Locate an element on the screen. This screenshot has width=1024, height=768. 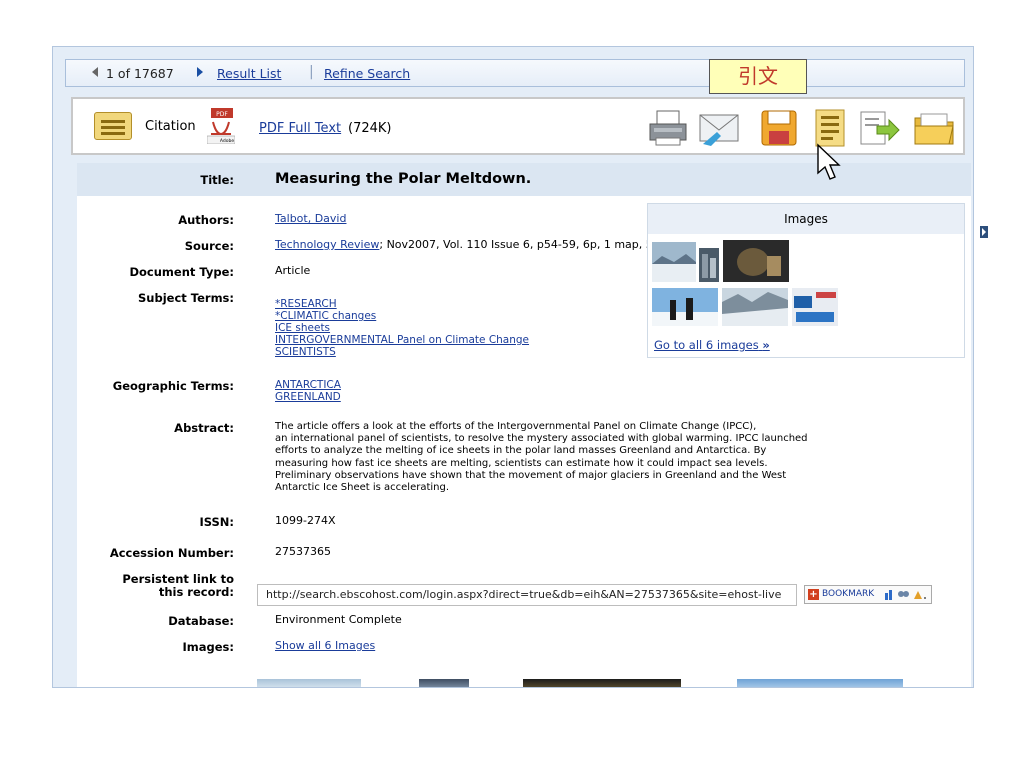
source-label: Source: is located at coordinates (209, 246).